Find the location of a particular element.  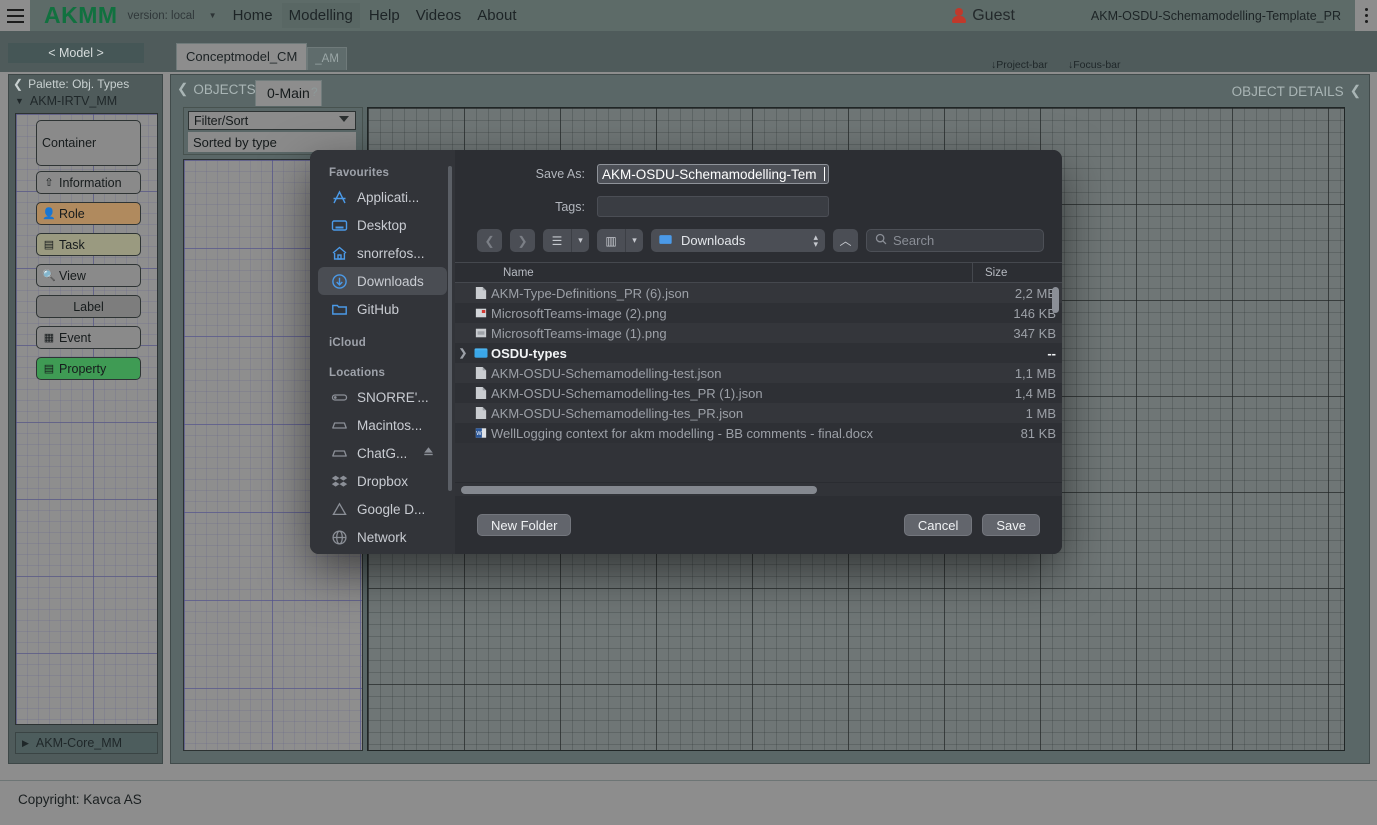

file-list-horizontal-scrollbar is located at coordinates (758, 489).